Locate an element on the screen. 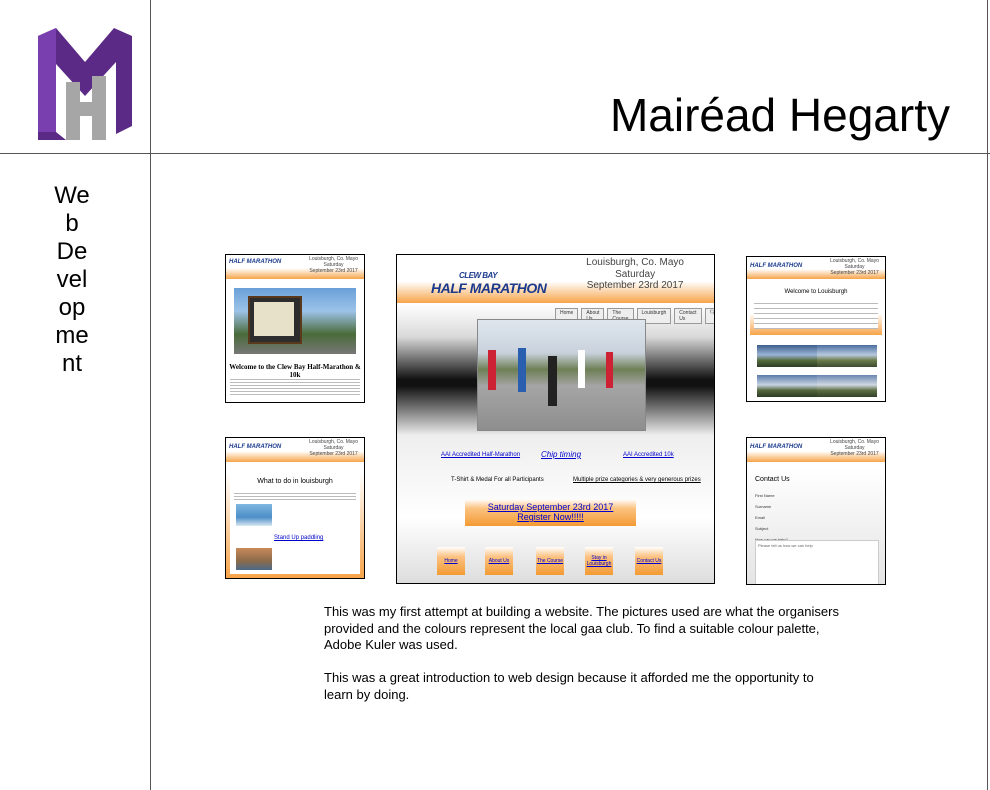  link-10k: AAI Accredited 10k is located at coordinates (648, 455).